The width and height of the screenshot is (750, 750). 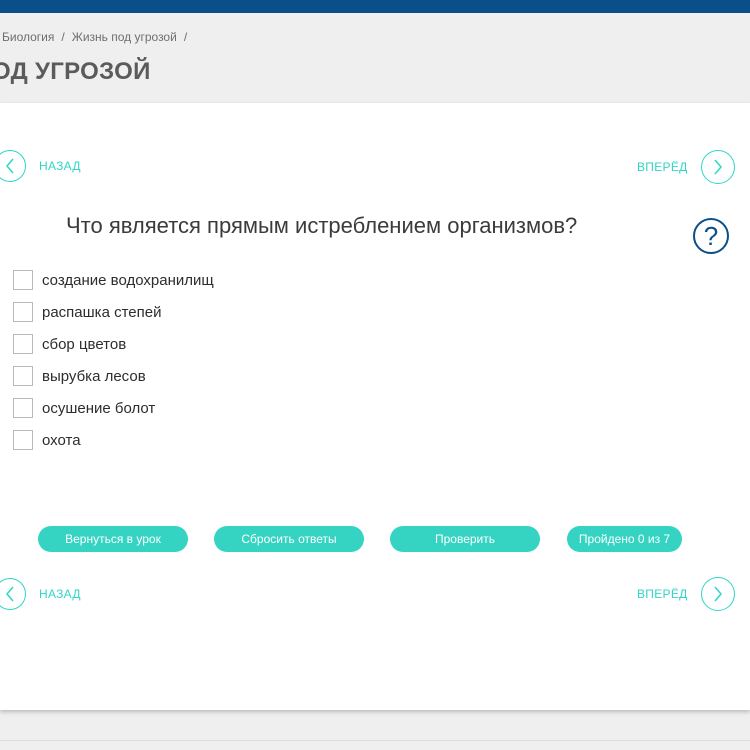 I want to click on reset-answers-button: Сбросить ответы, so click(x=289, y=539).